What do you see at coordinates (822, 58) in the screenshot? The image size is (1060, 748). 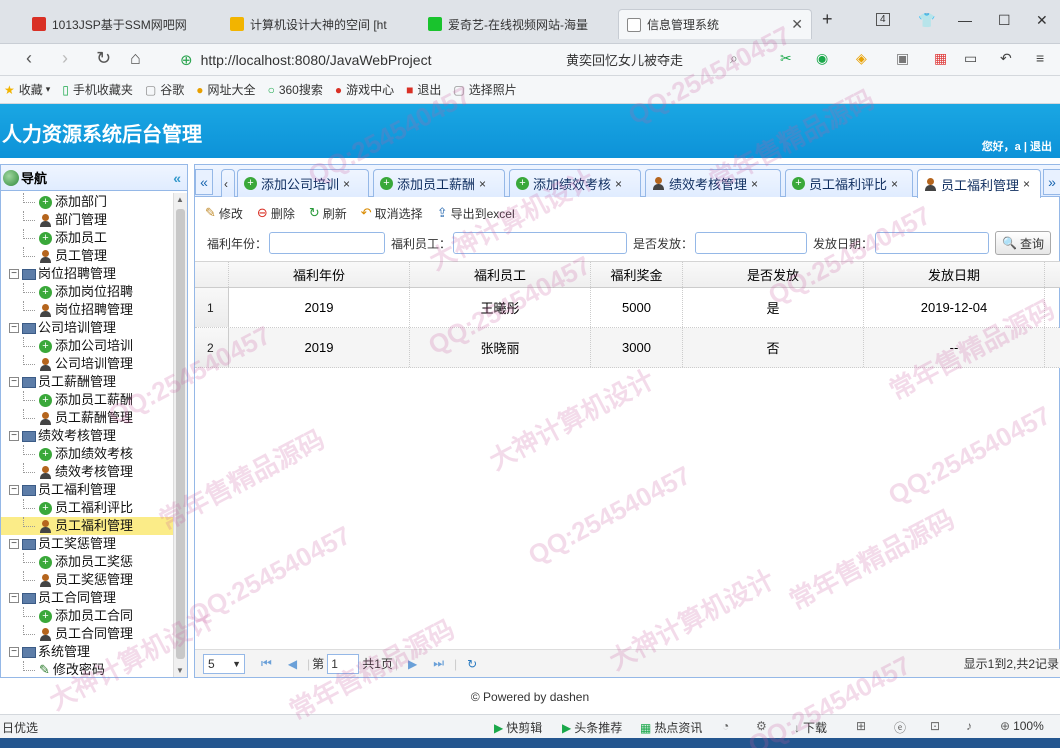 I see `translate-icon: ◉` at bounding box center [822, 58].